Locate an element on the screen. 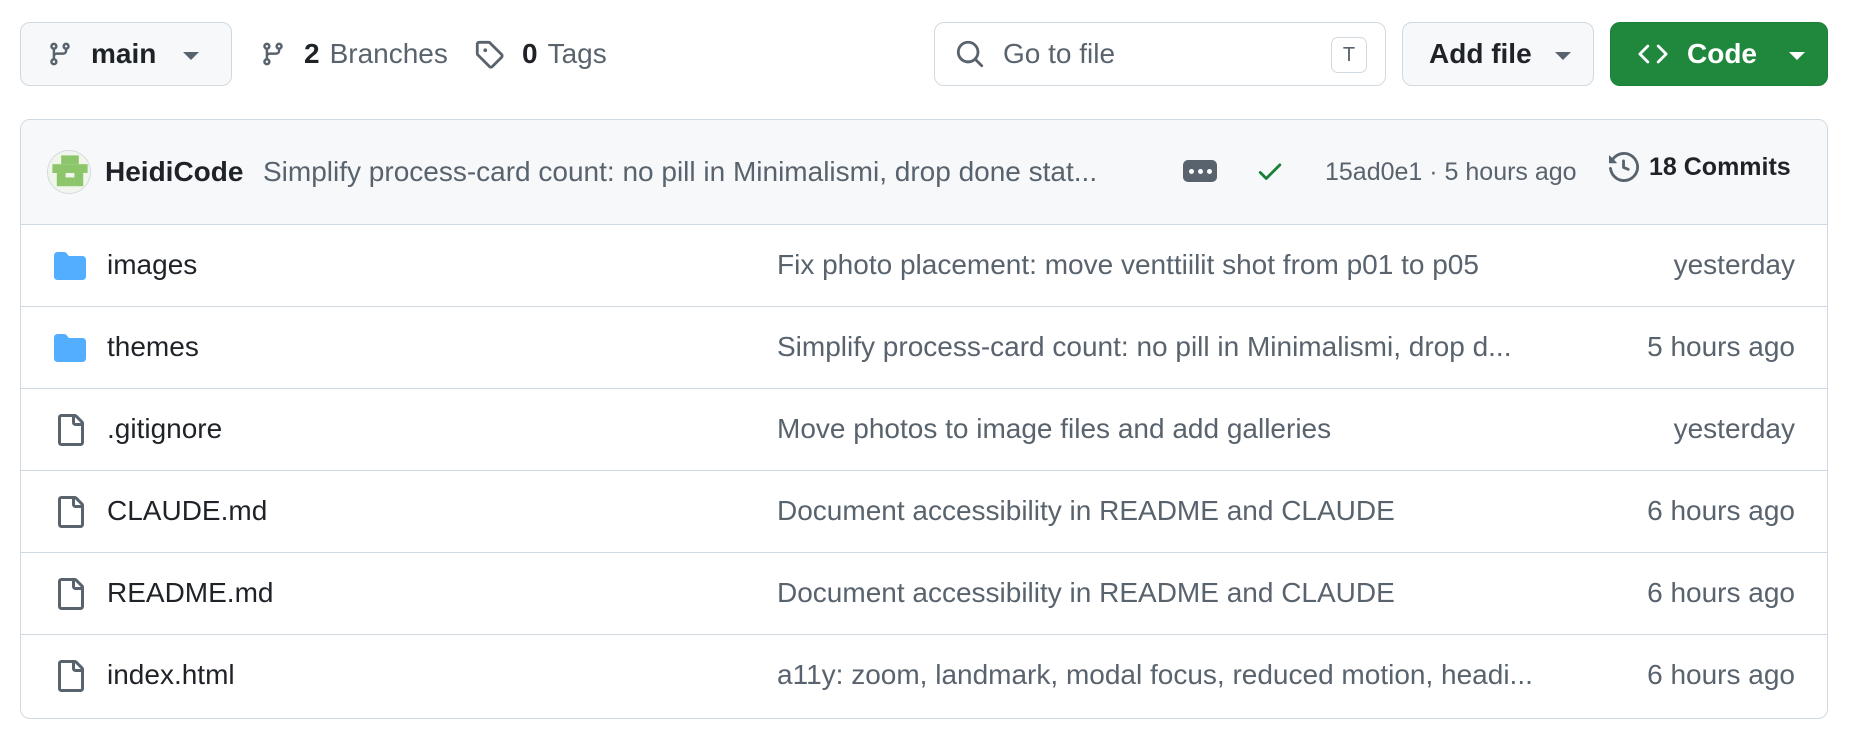  tags-link: 0 Tags is located at coordinates (540, 54).